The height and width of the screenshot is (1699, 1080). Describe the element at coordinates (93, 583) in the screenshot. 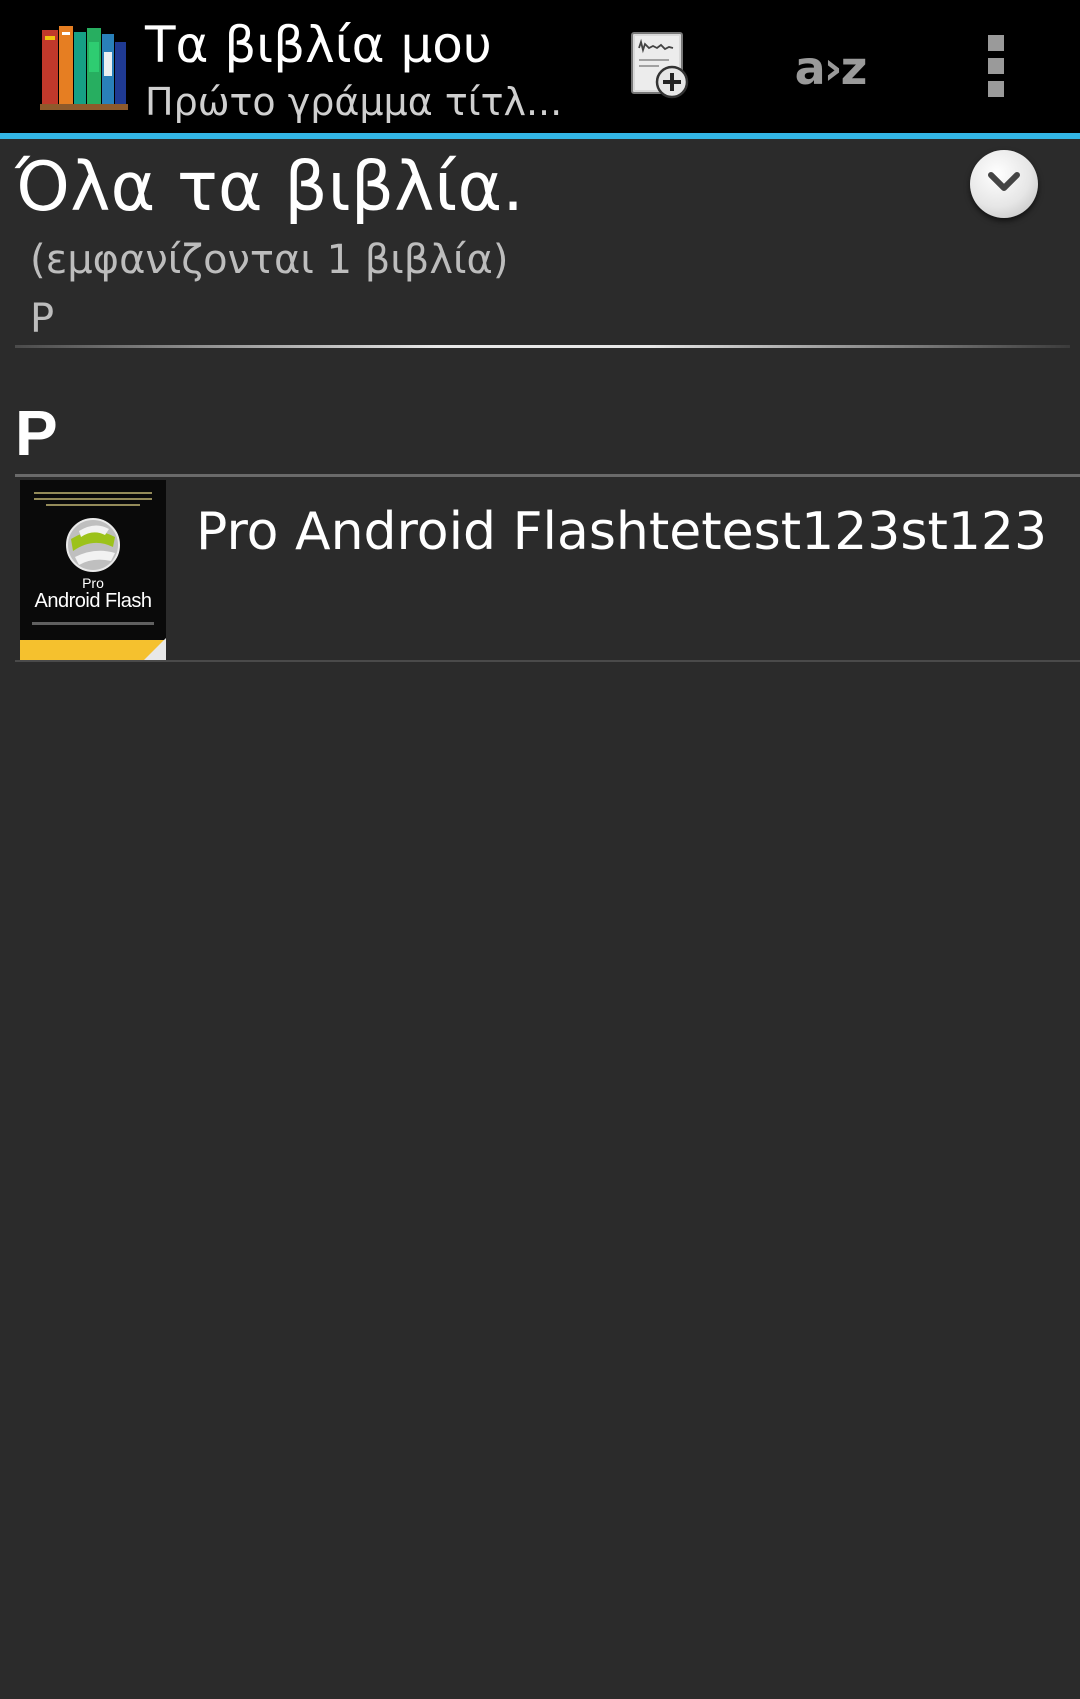

I see `cover-small-text: Pro` at that location.